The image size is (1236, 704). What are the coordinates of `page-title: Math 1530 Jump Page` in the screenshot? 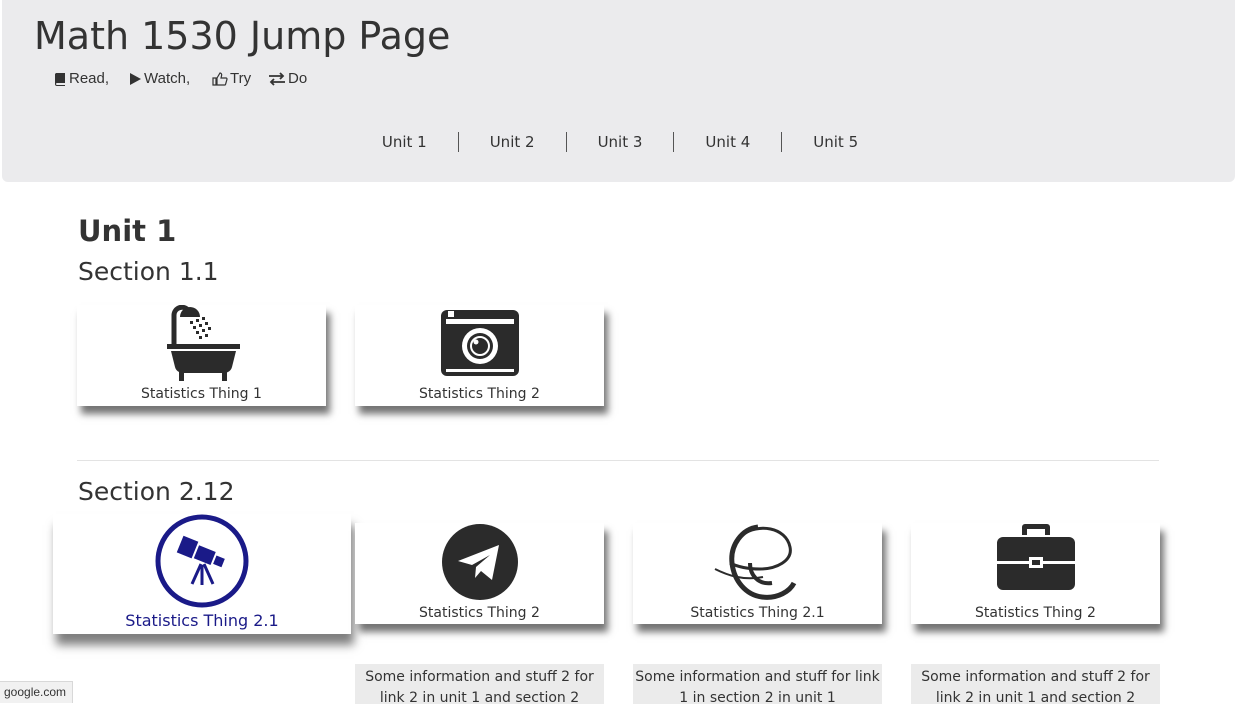 It's located at (242, 36).